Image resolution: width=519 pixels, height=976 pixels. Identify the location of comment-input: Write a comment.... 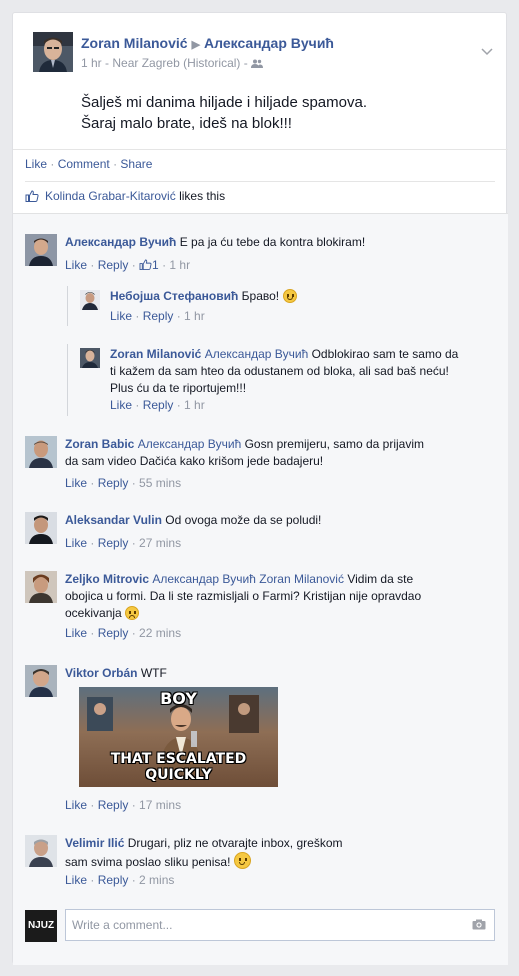
(280, 925).